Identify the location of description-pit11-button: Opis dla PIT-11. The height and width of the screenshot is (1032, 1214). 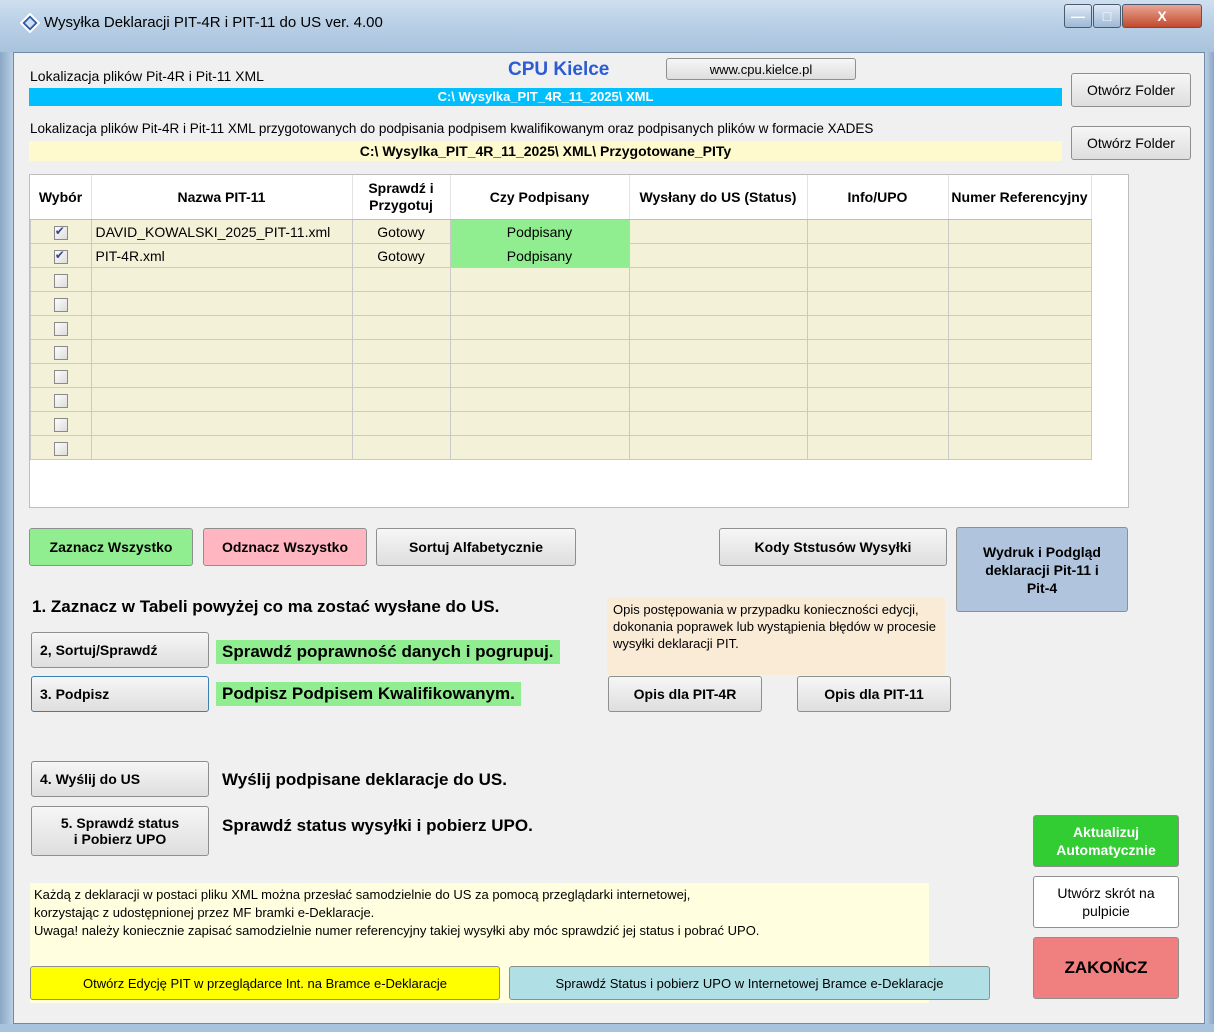
(874, 694).